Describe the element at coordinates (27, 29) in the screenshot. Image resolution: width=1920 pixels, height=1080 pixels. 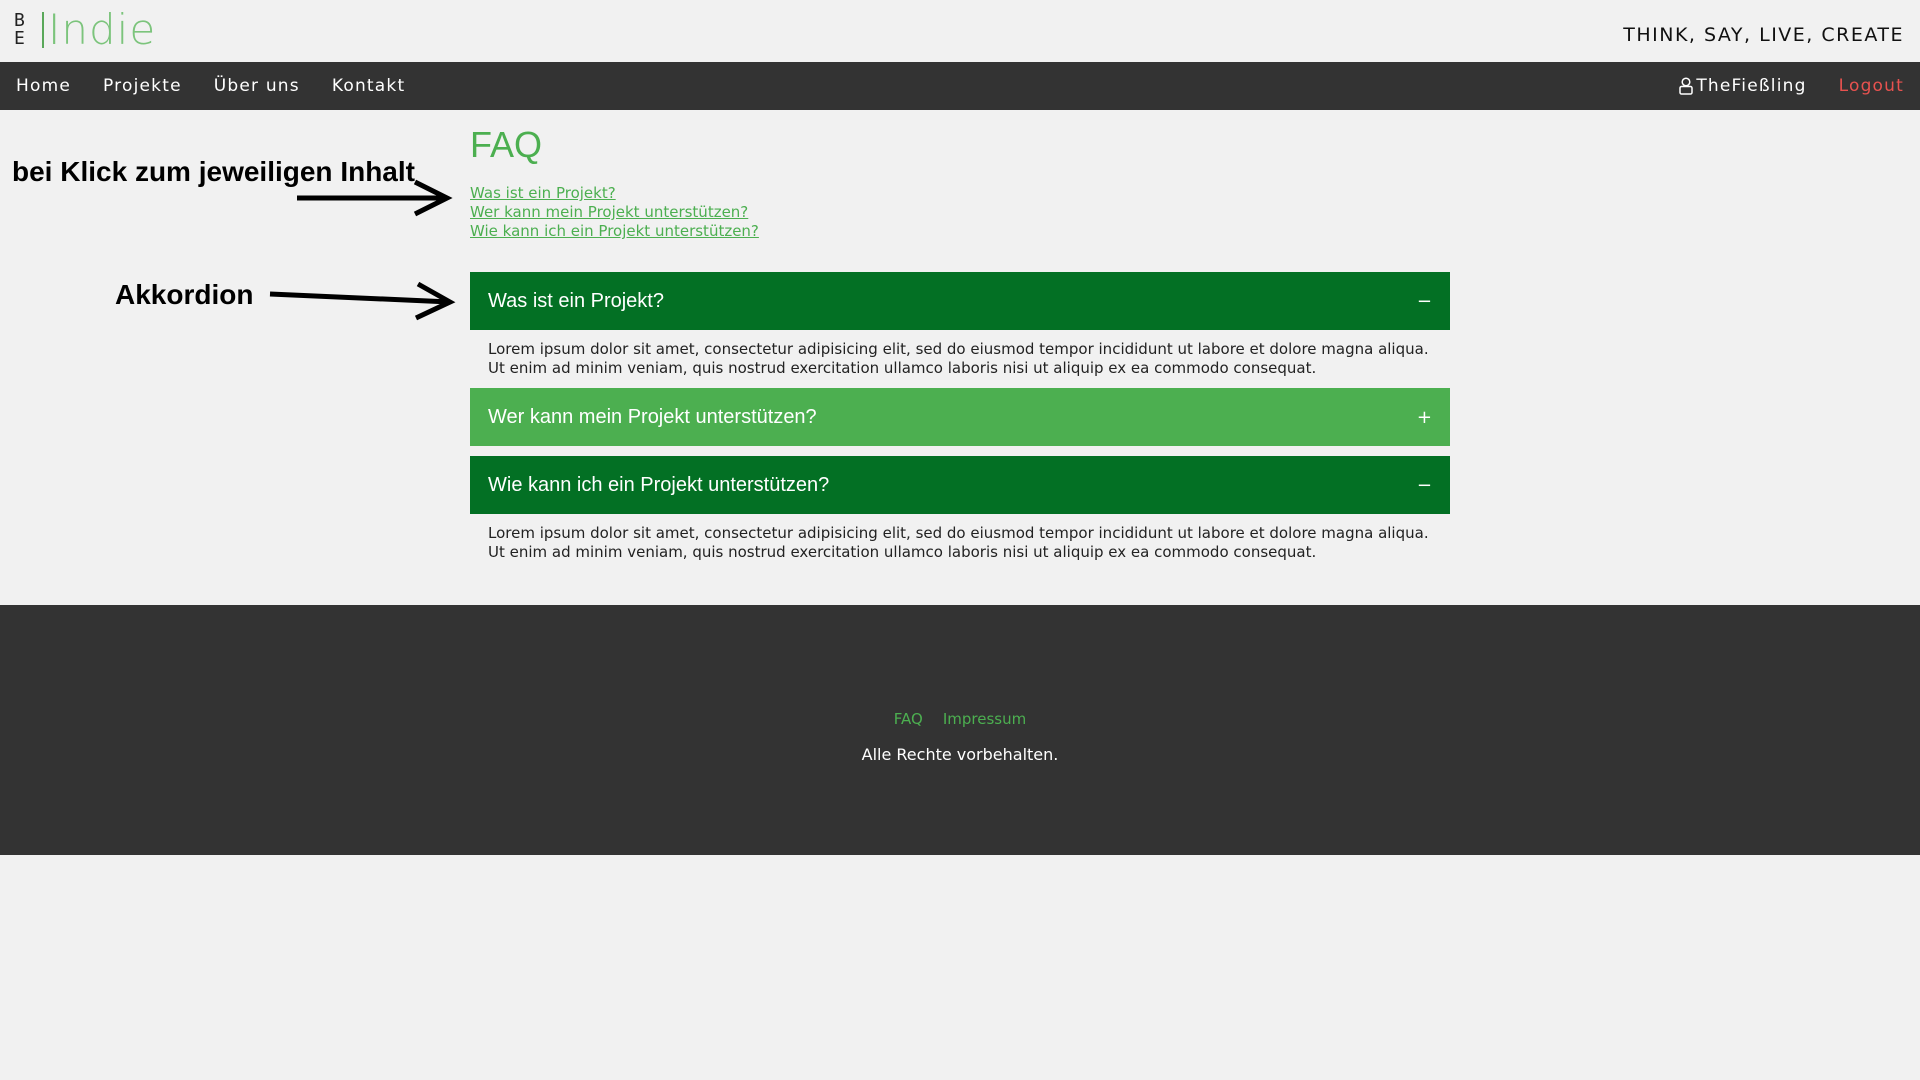
I see `logo-be-mark: B E` at that location.